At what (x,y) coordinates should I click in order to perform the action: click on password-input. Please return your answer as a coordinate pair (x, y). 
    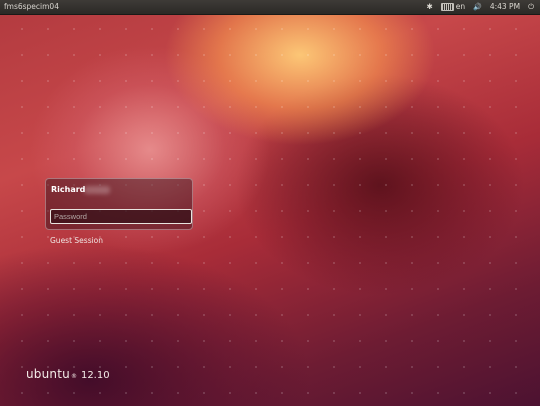
    Looking at the image, I should click on (121, 216).